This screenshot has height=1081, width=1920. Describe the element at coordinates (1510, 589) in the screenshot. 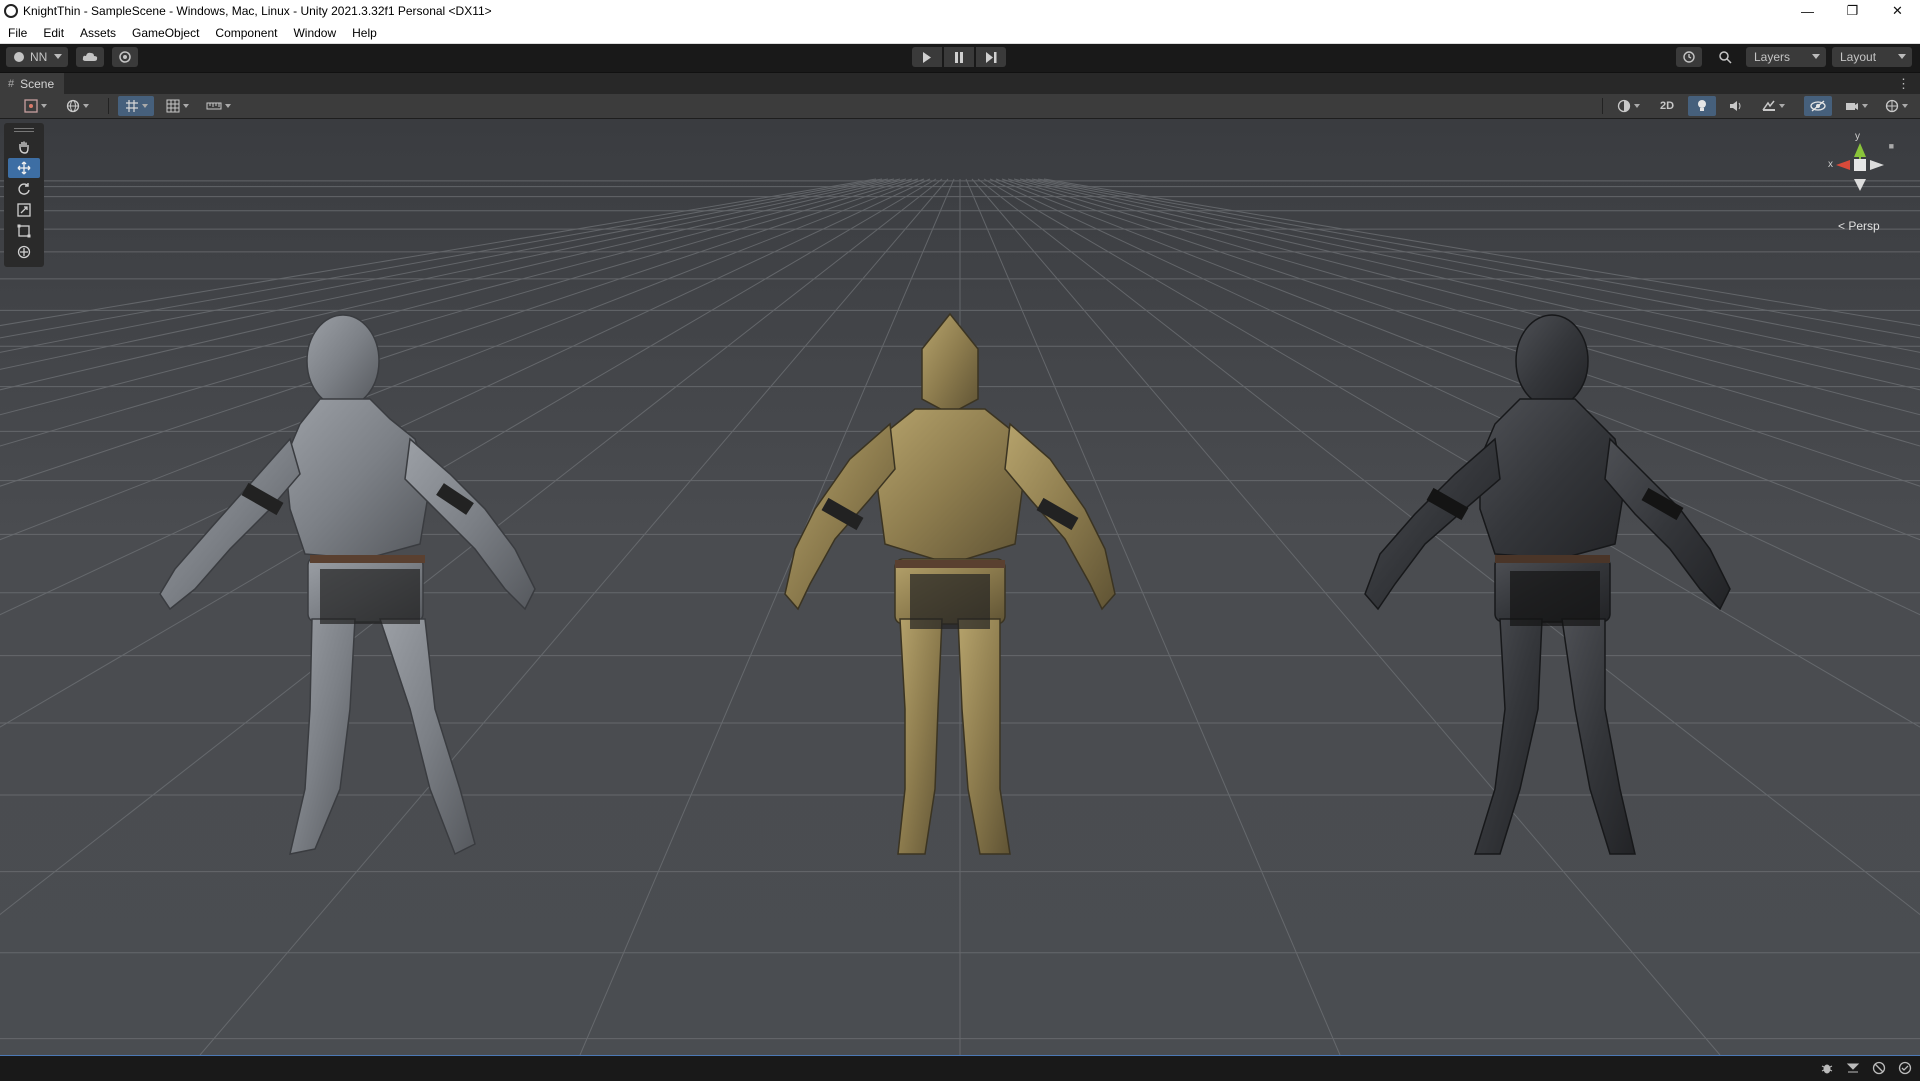

I see `black-knight` at that location.